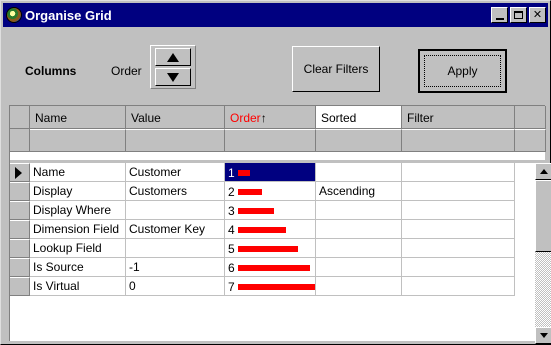 This screenshot has height=345, width=551. Describe the element at coordinates (543, 335) in the screenshot. I see `scroll-down-button` at that location.